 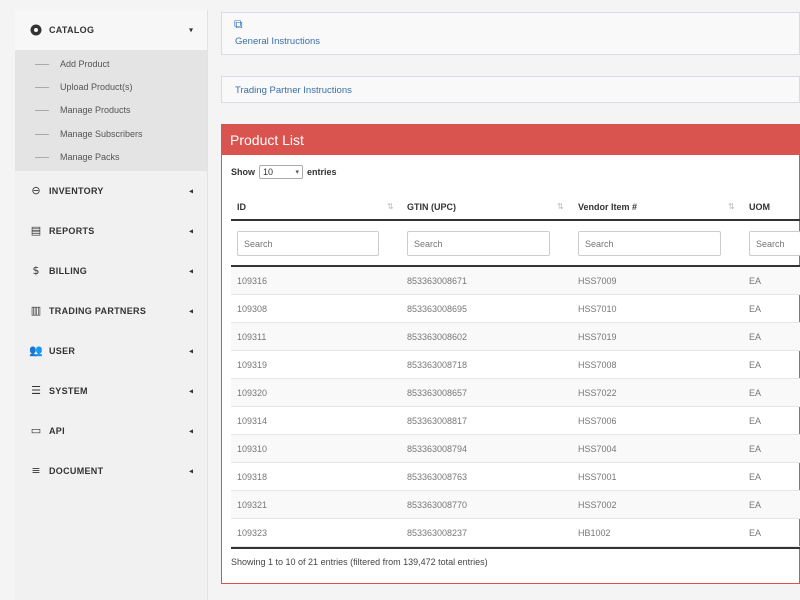 I want to click on sidebar-subitem-label: Add Product, so click(x=85, y=63).